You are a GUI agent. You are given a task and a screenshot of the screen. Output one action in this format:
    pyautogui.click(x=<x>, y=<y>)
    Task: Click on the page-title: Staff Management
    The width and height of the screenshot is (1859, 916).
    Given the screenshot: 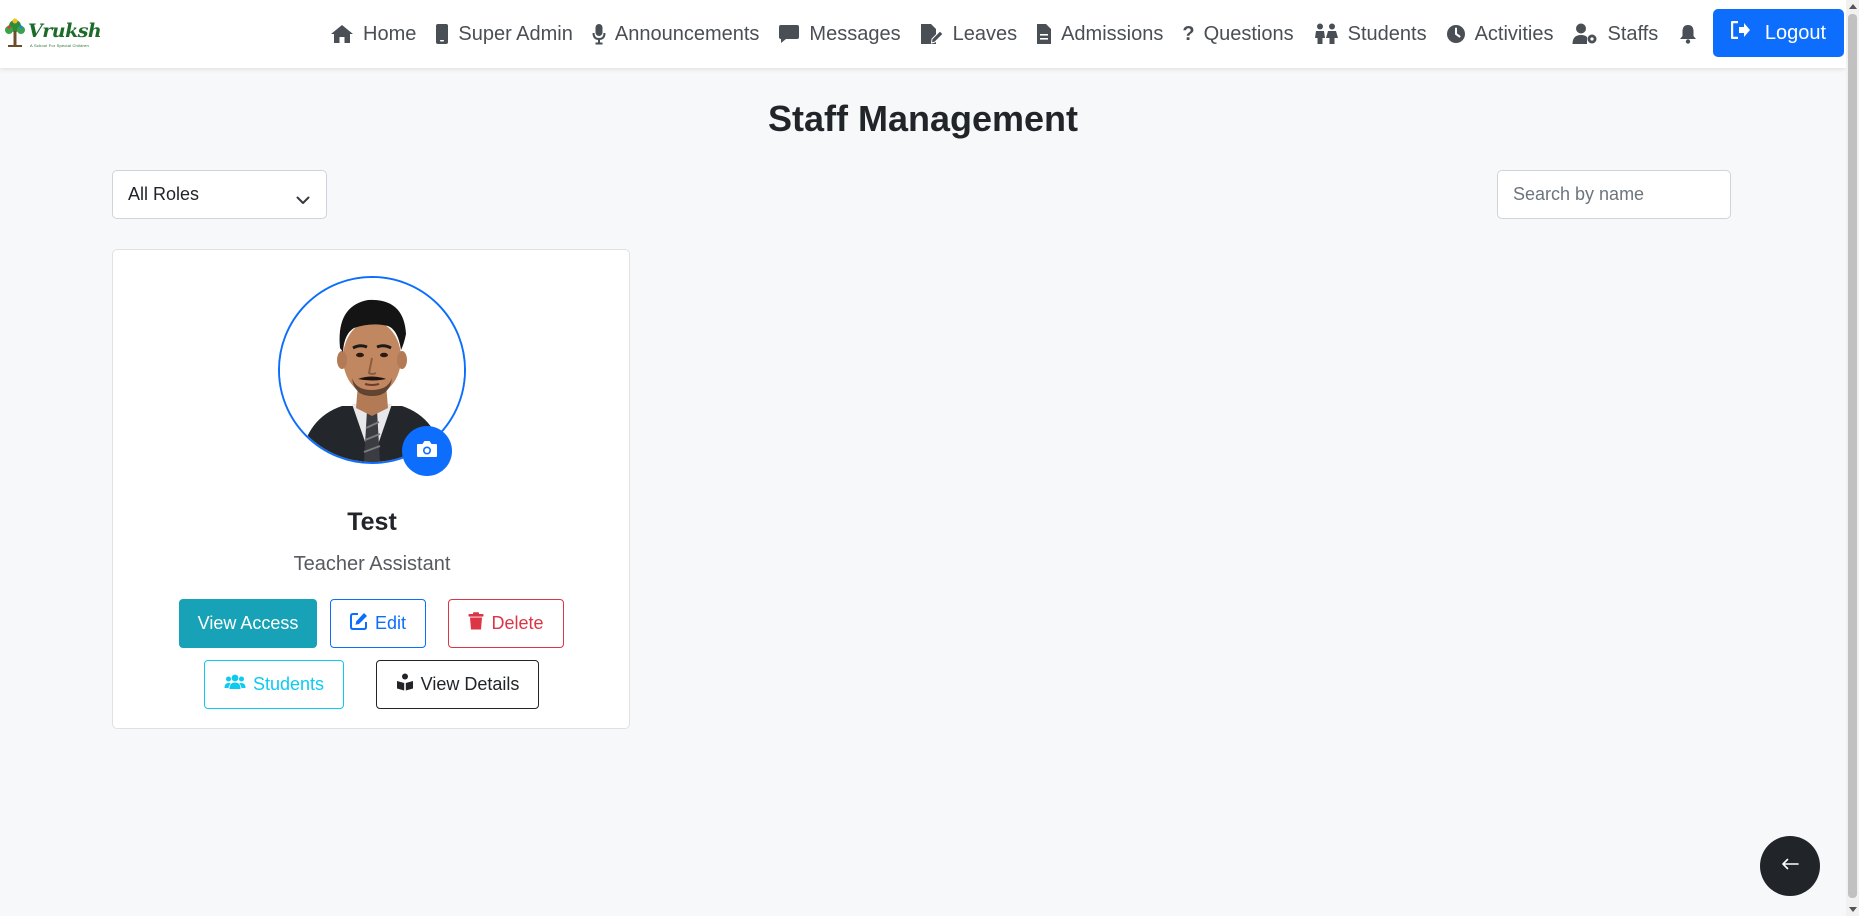 What is the action you would take?
    pyautogui.click(x=923, y=118)
    